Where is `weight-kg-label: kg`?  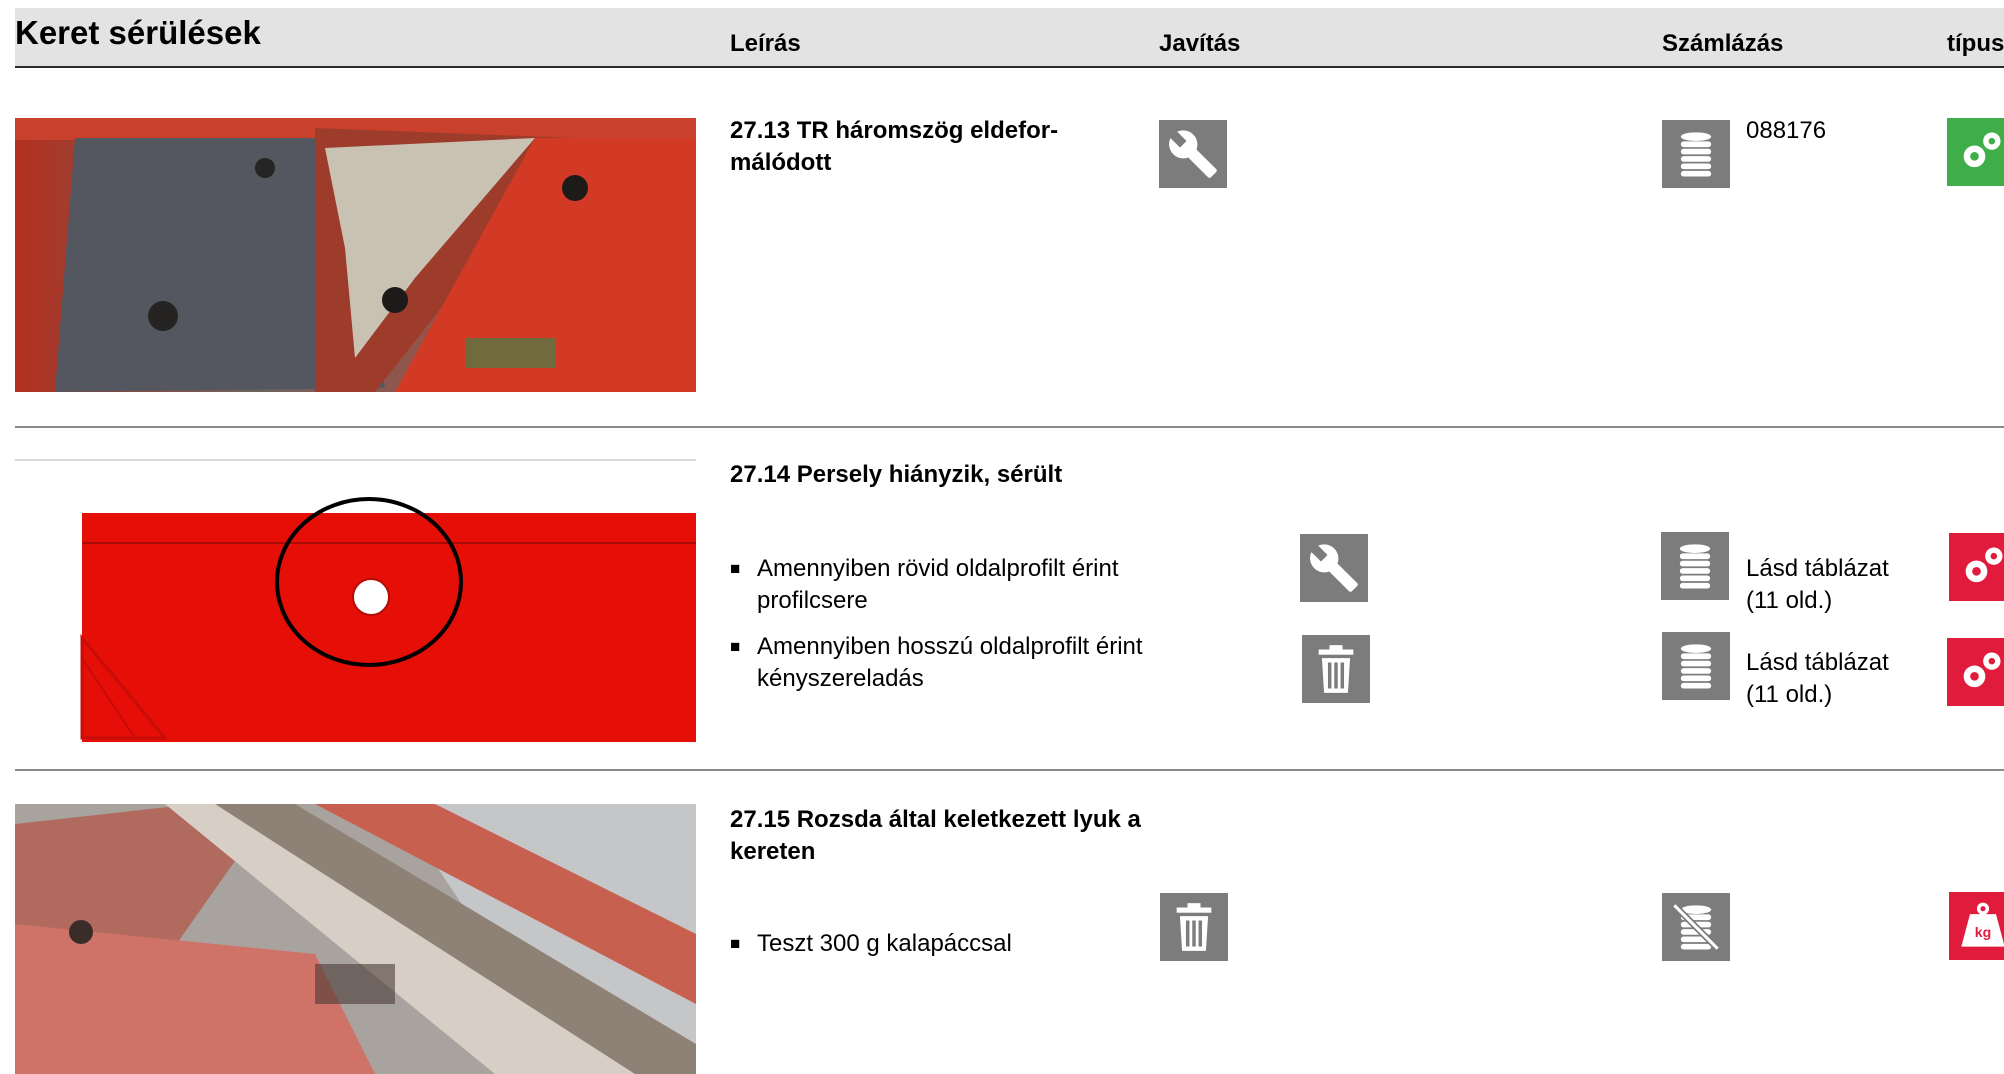 weight-kg-label: kg is located at coordinates (1983, 932).